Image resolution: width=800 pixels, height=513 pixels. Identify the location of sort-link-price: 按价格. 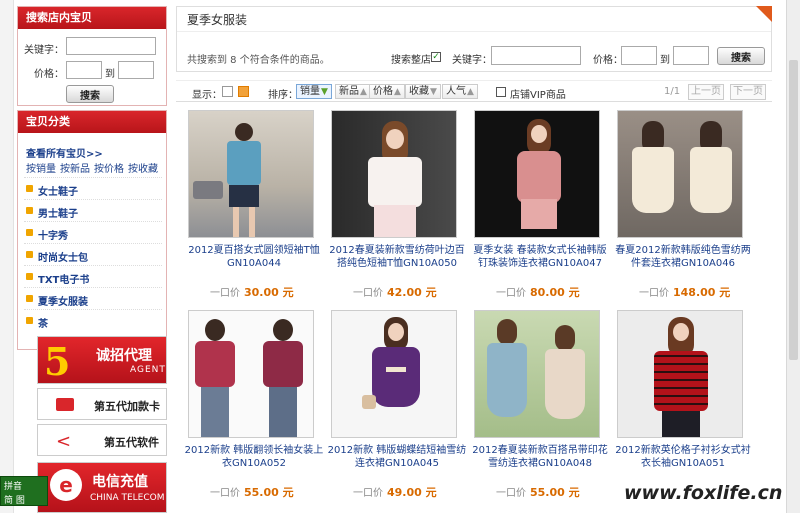
(109, 169).